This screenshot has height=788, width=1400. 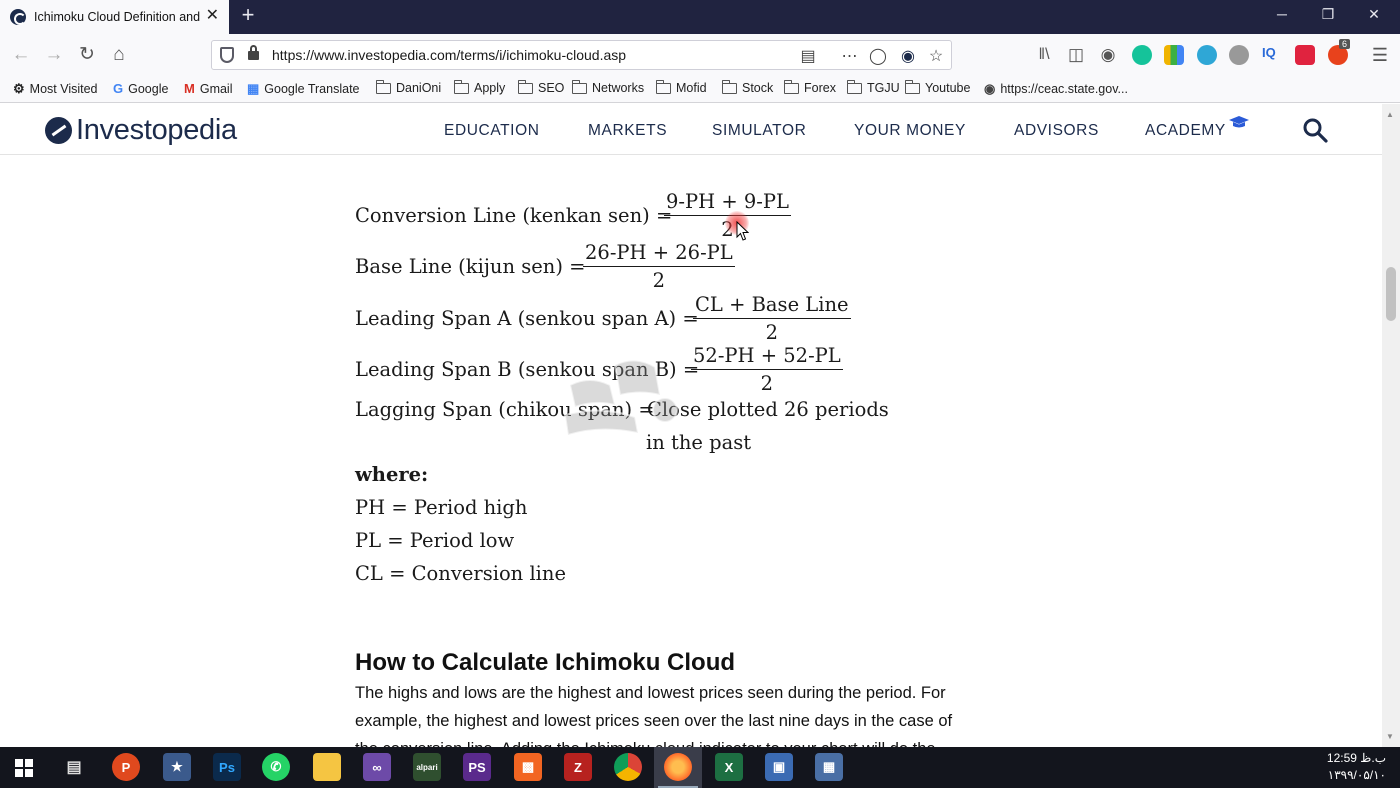 What do you see at coordinates (772, 318) in the screenshot?
I see `formula-span-a-fraction: CL + Base Line 2` at bounding box center [772, 318].